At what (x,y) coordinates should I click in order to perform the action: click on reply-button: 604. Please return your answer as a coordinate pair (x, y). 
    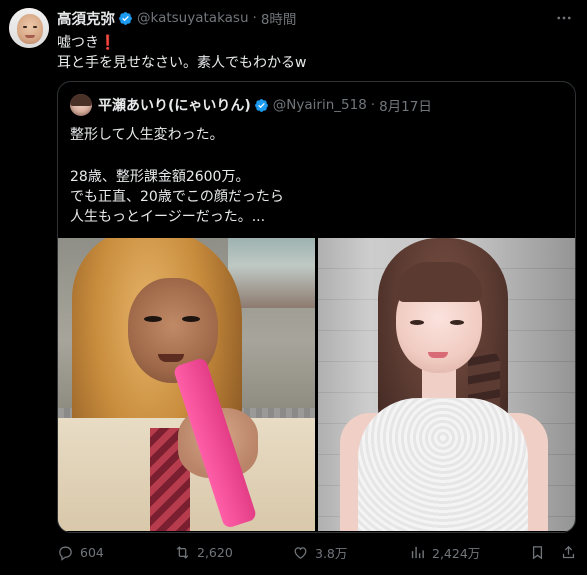
    Looking at the image, I should click on (80, 552).